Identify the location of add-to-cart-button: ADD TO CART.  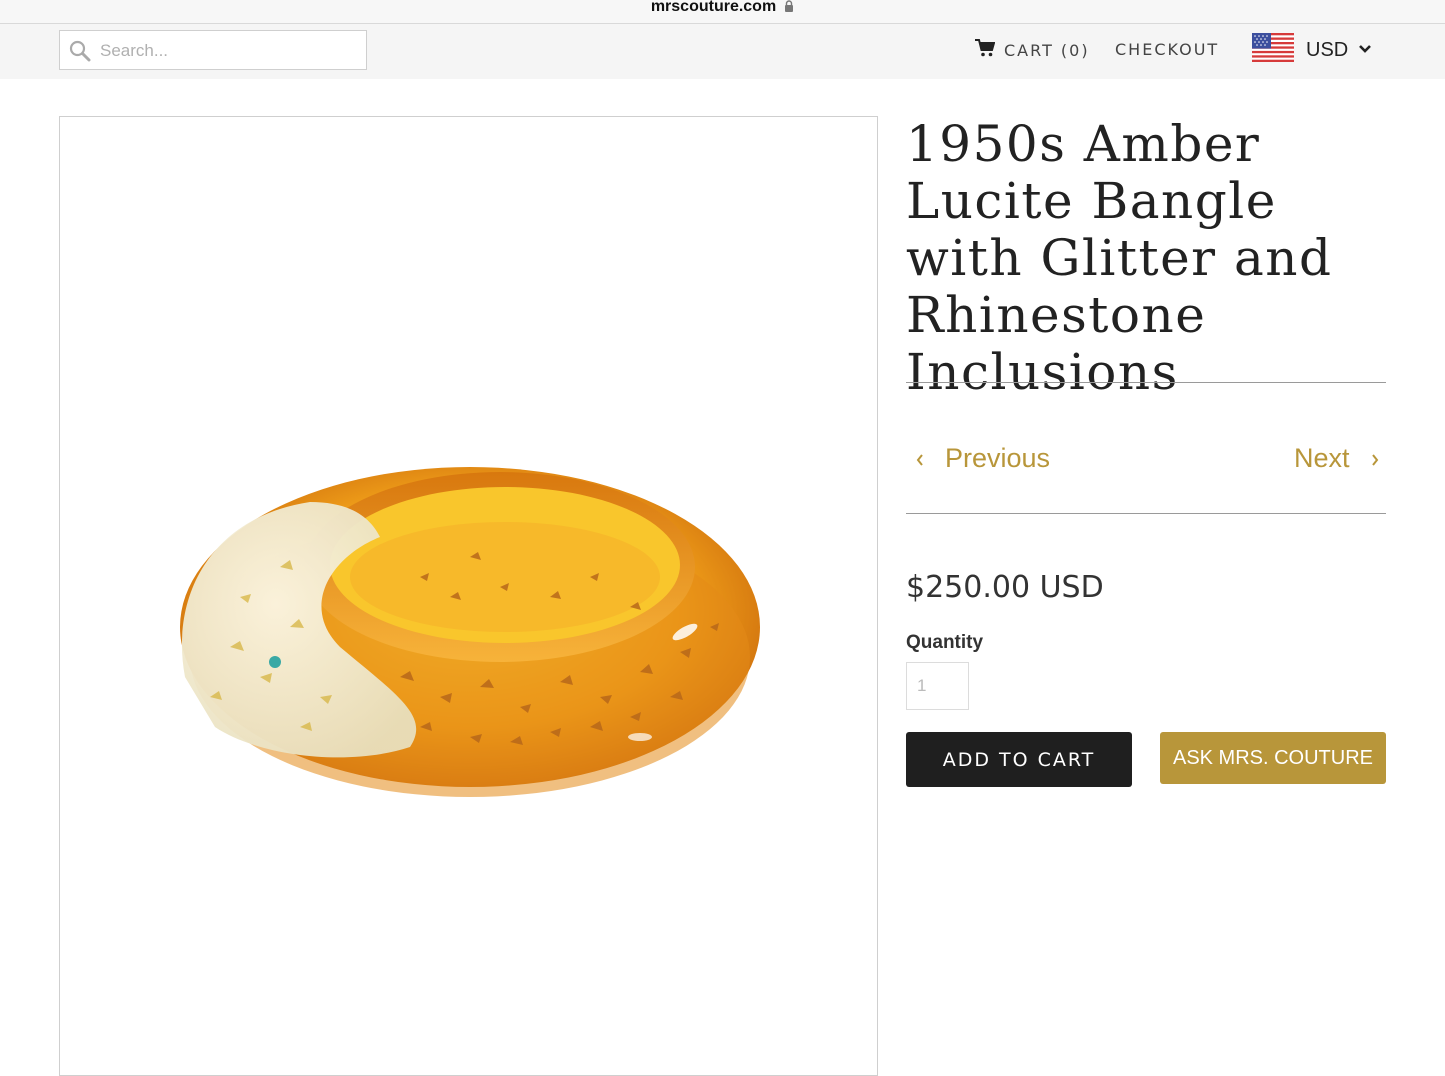
(1019, 759).